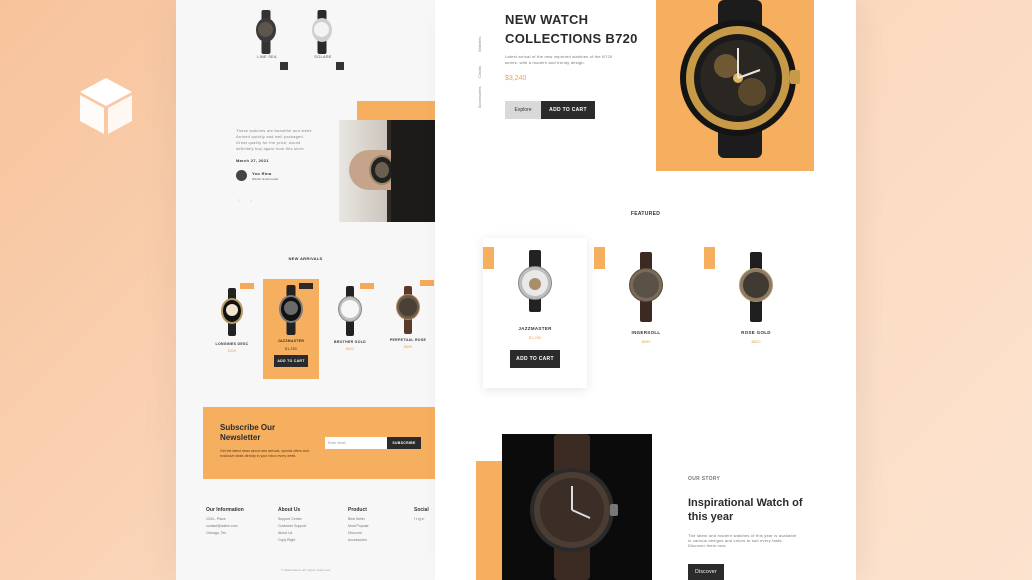 The width and height of the screenshot is (1032, 580). Describe the element at coordinates (408, 340) in the screenshot. I see `arrival-name-4: PERPETUAL ROSE` at that location.